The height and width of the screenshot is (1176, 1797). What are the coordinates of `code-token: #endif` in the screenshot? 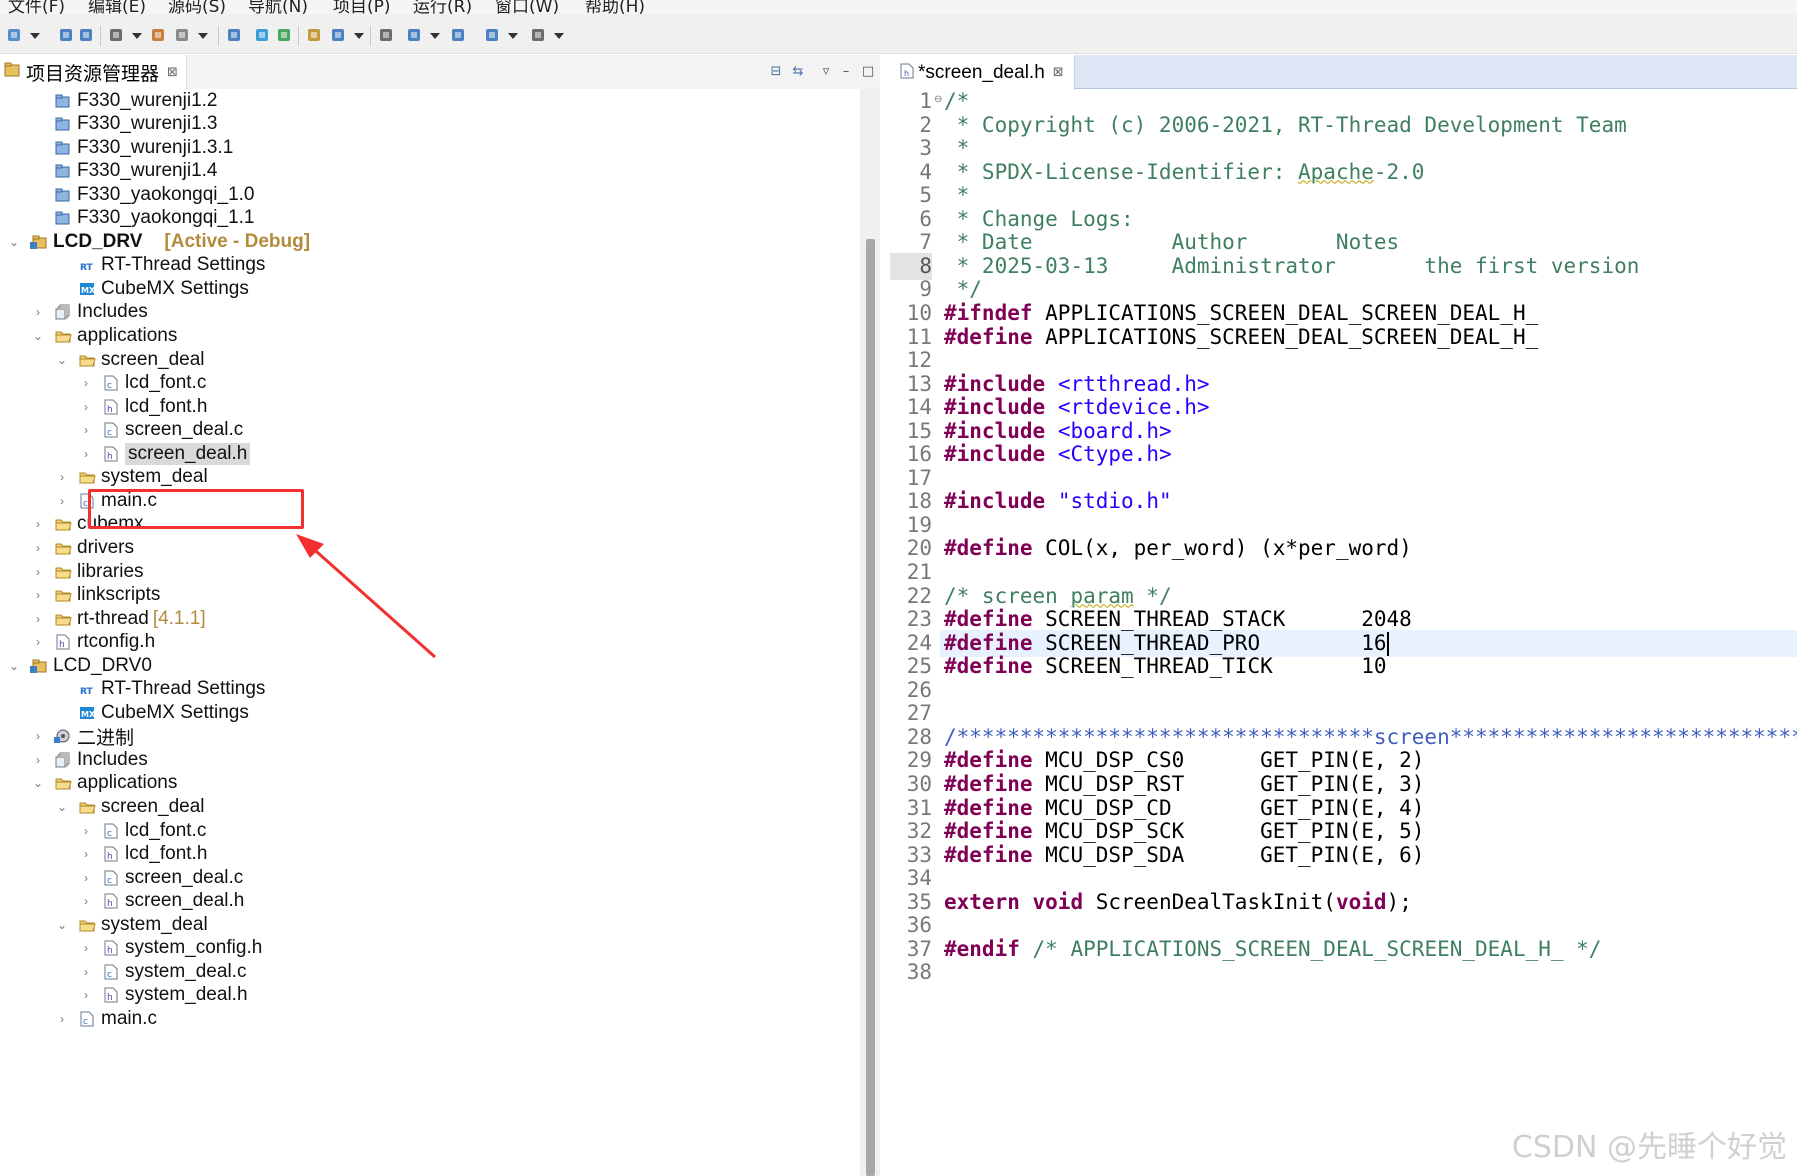 It's located at (982, 948).